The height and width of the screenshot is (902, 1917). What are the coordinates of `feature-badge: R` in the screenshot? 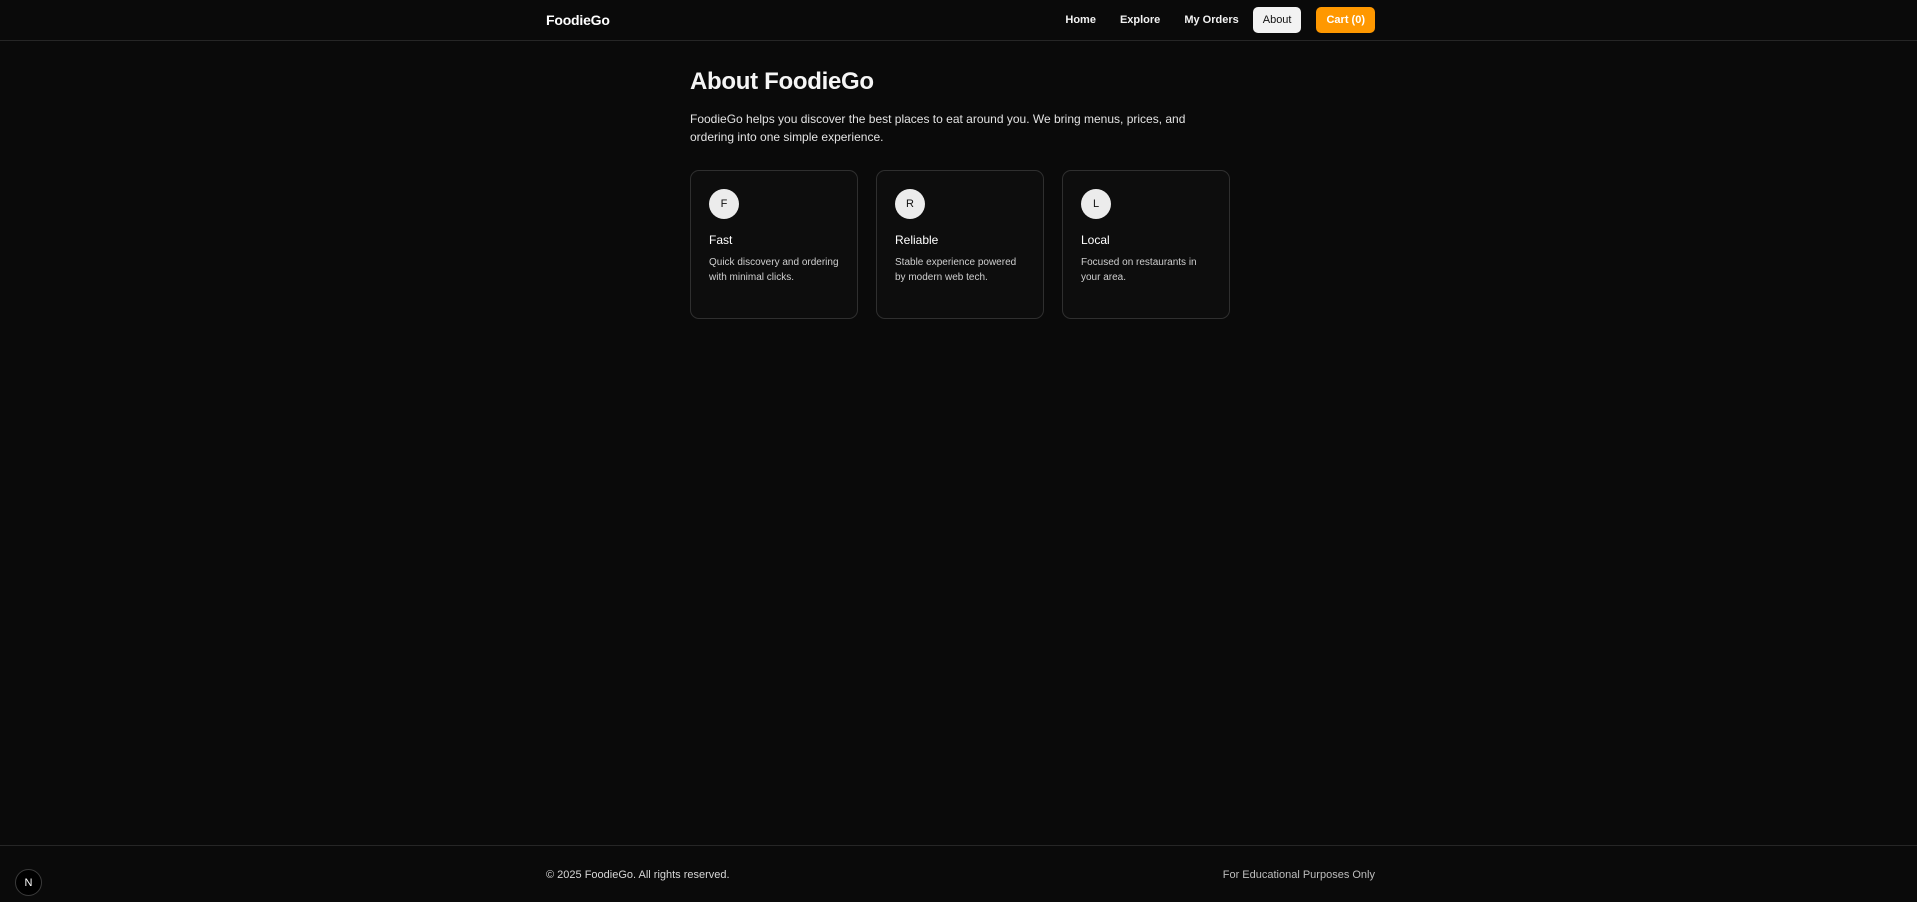 It's located at (910, 204).